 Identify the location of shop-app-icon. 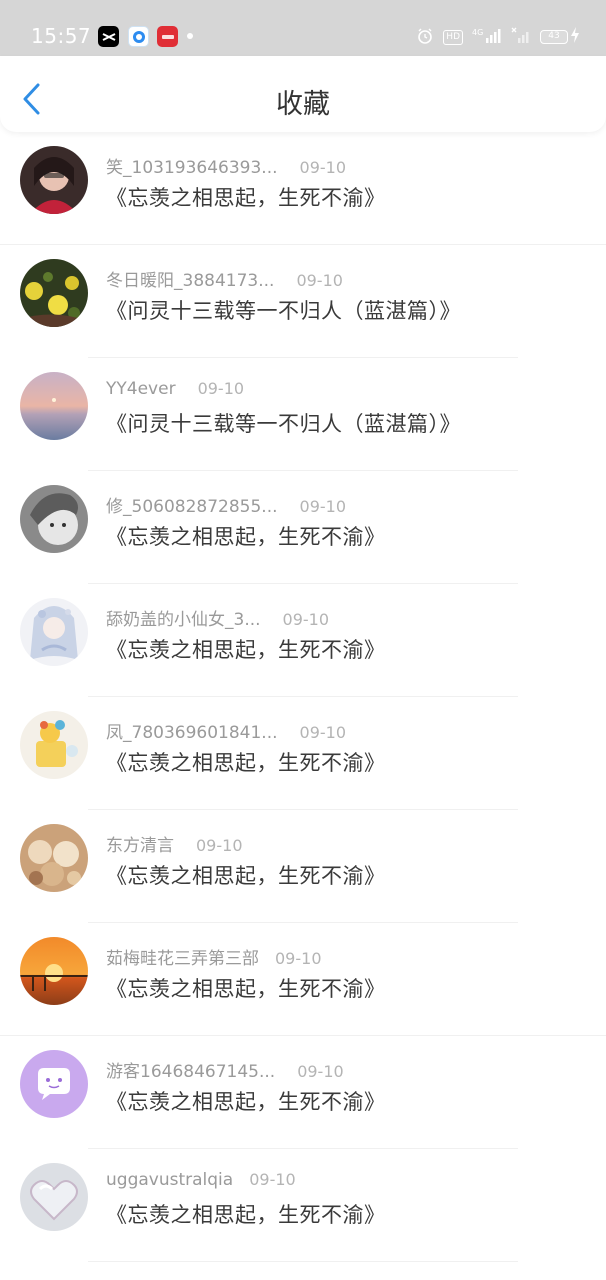
(167, 36).